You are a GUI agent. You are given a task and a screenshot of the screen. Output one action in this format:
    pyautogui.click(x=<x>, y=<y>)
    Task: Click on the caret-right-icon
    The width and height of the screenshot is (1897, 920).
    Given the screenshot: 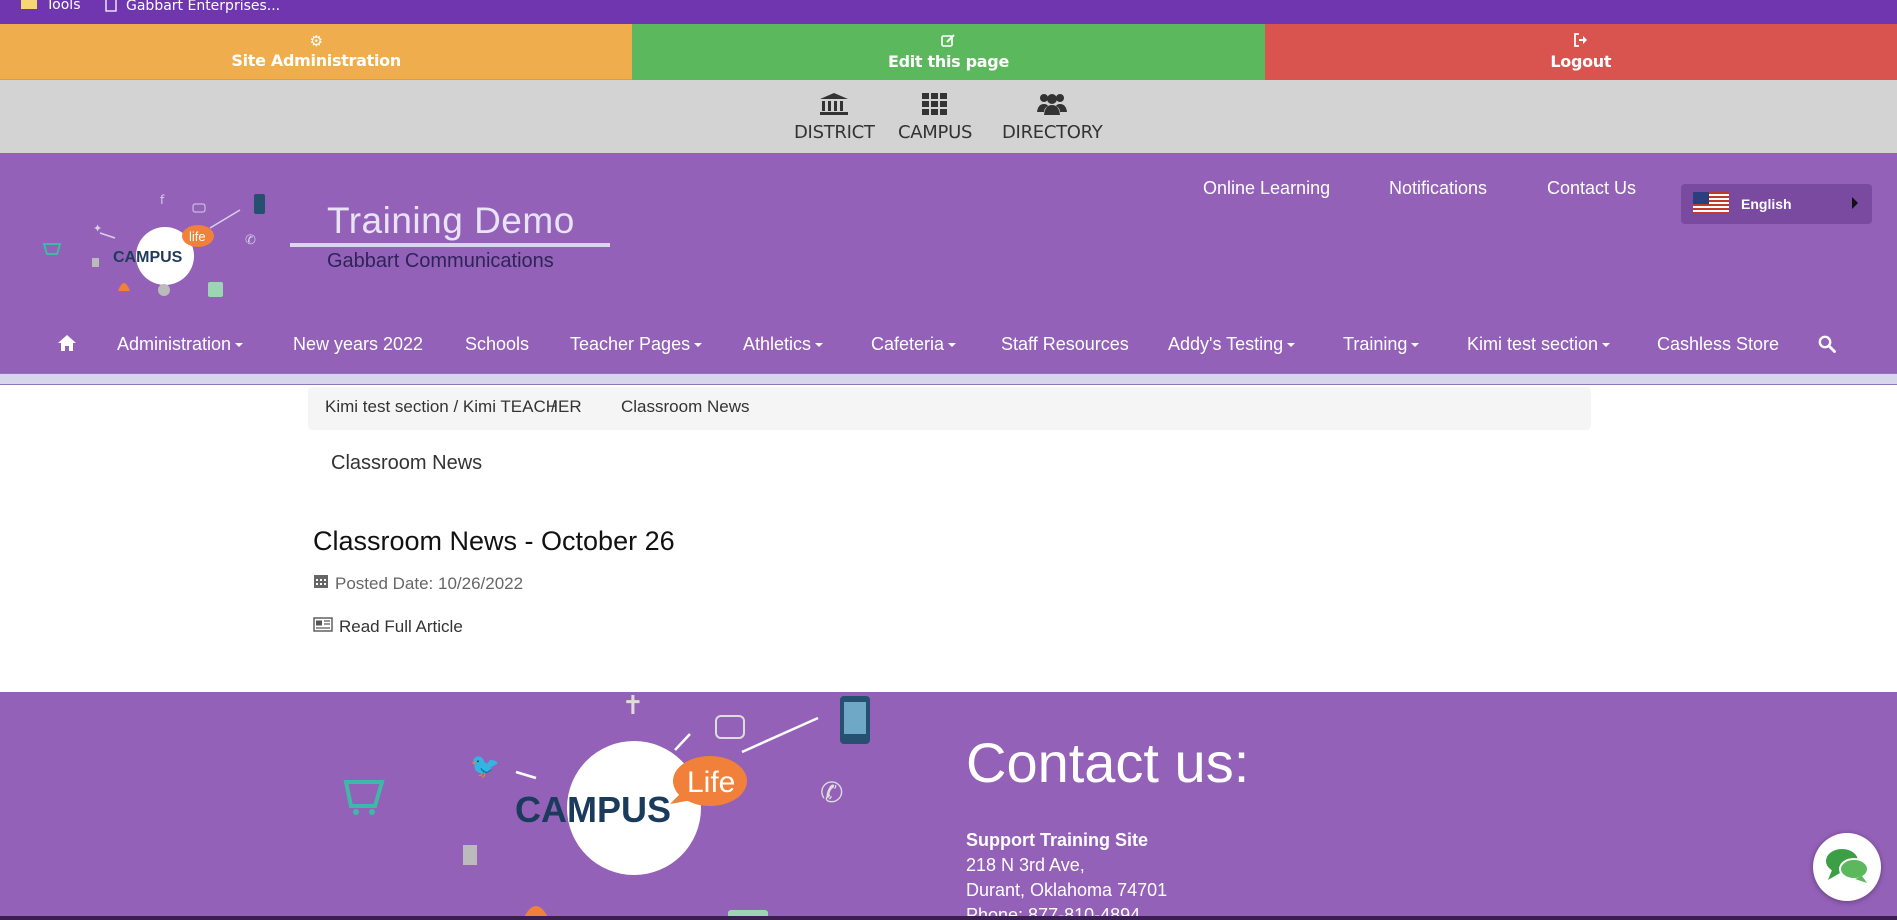 What is the action you would take?
    pyautogui.click(x=1855, y=203)
    